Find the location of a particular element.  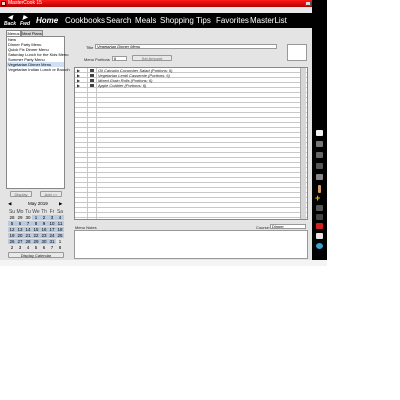

status-strip is located at coordinates (163, 263).